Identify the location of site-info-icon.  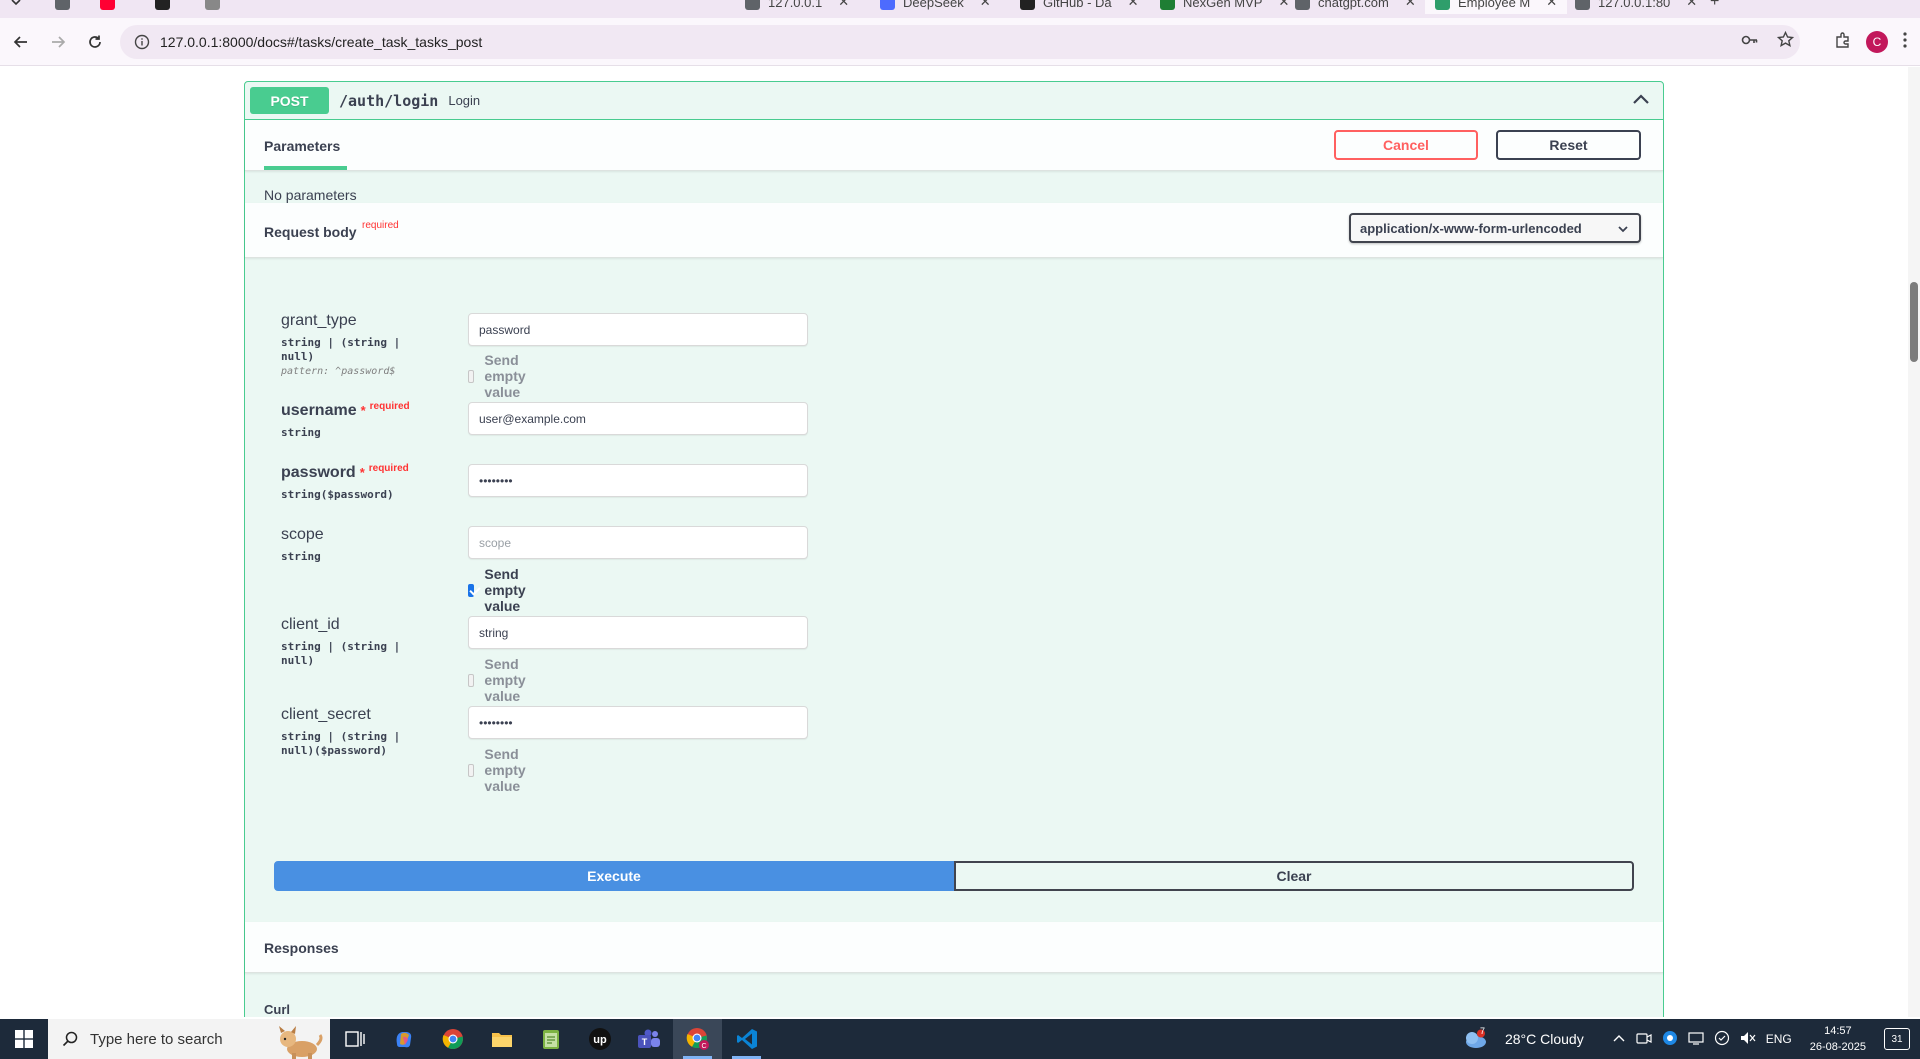
(142, 42).